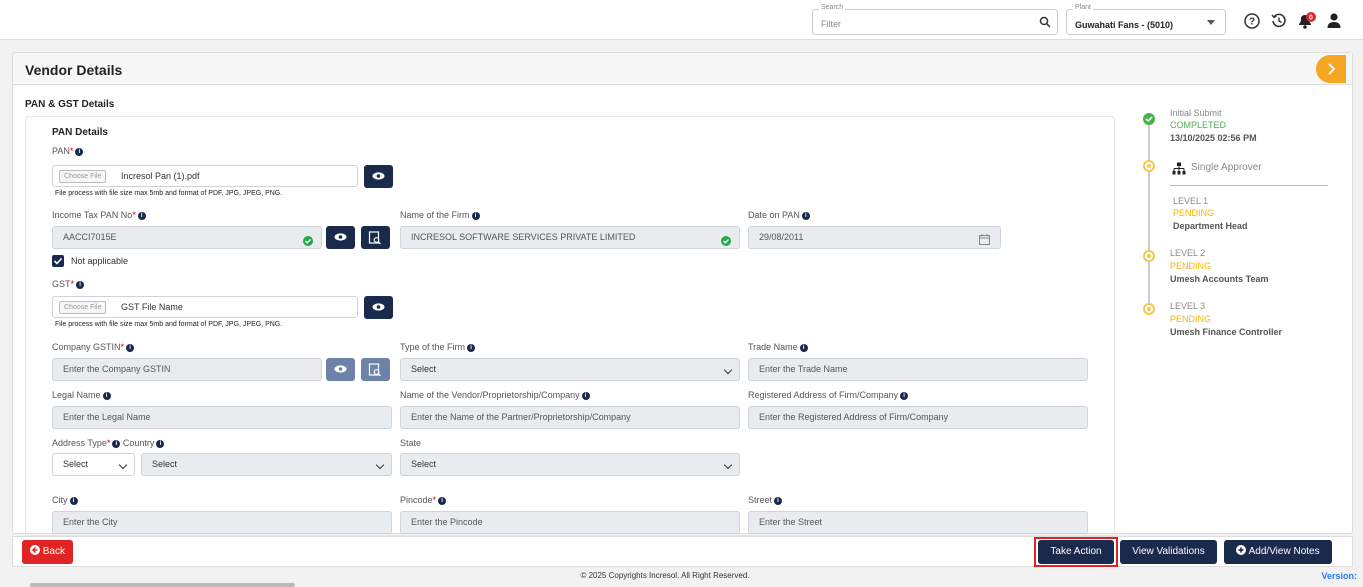  Describe the element at coordinates (424, 464) in the screenshot. I see `state-value: Select` at that location.